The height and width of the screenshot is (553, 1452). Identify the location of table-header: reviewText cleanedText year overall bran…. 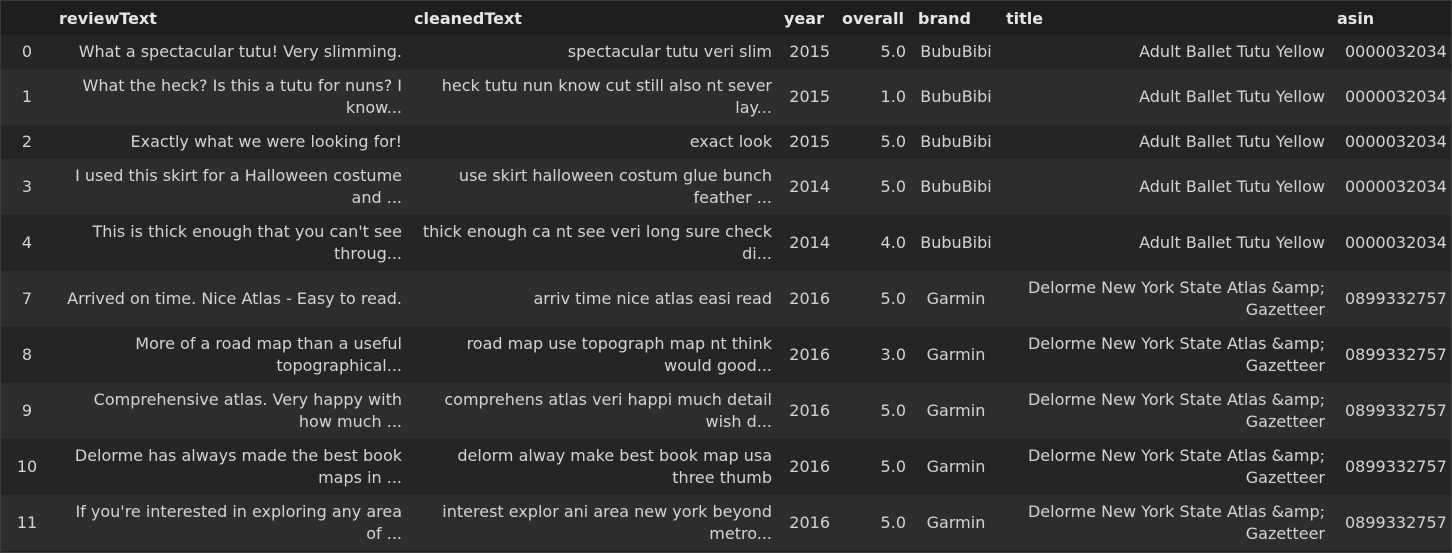
(726, 18).